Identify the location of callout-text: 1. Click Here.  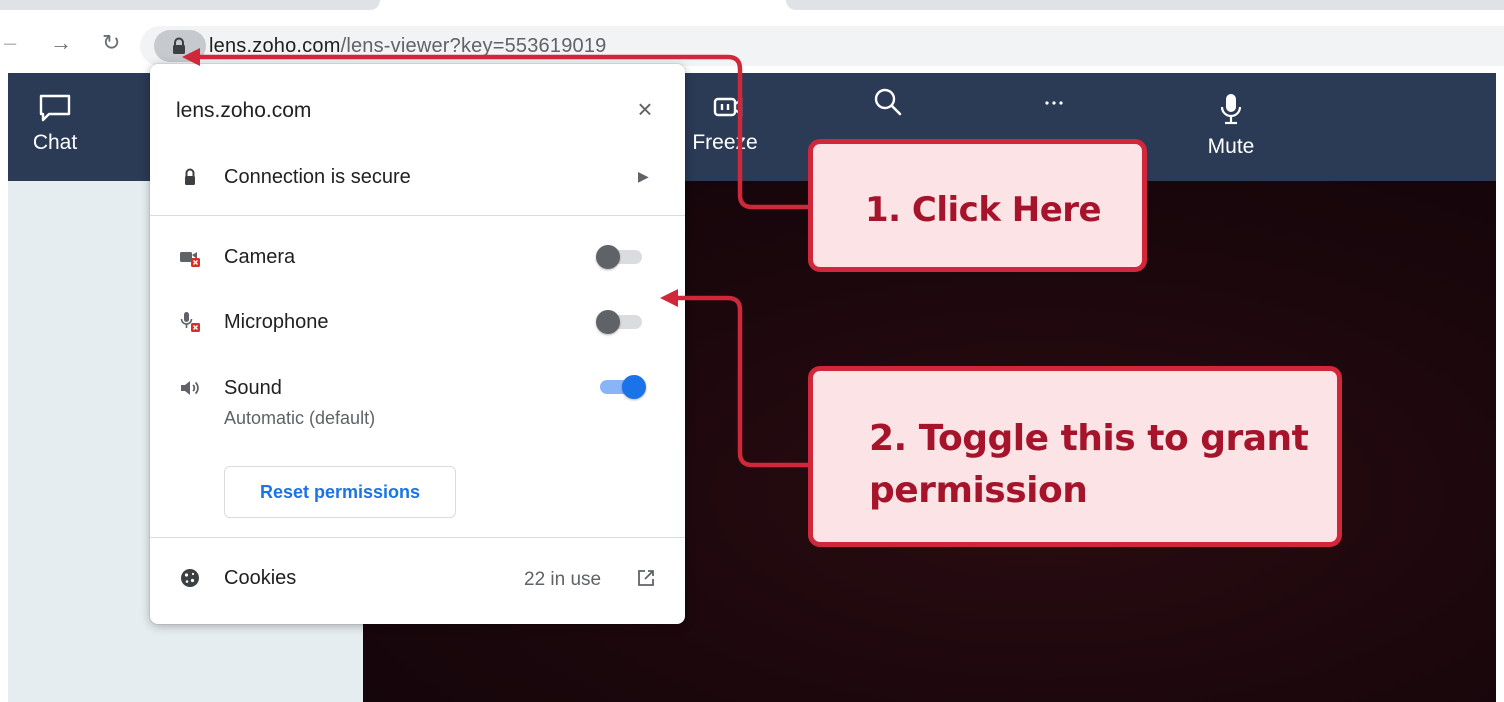
(983, 210).